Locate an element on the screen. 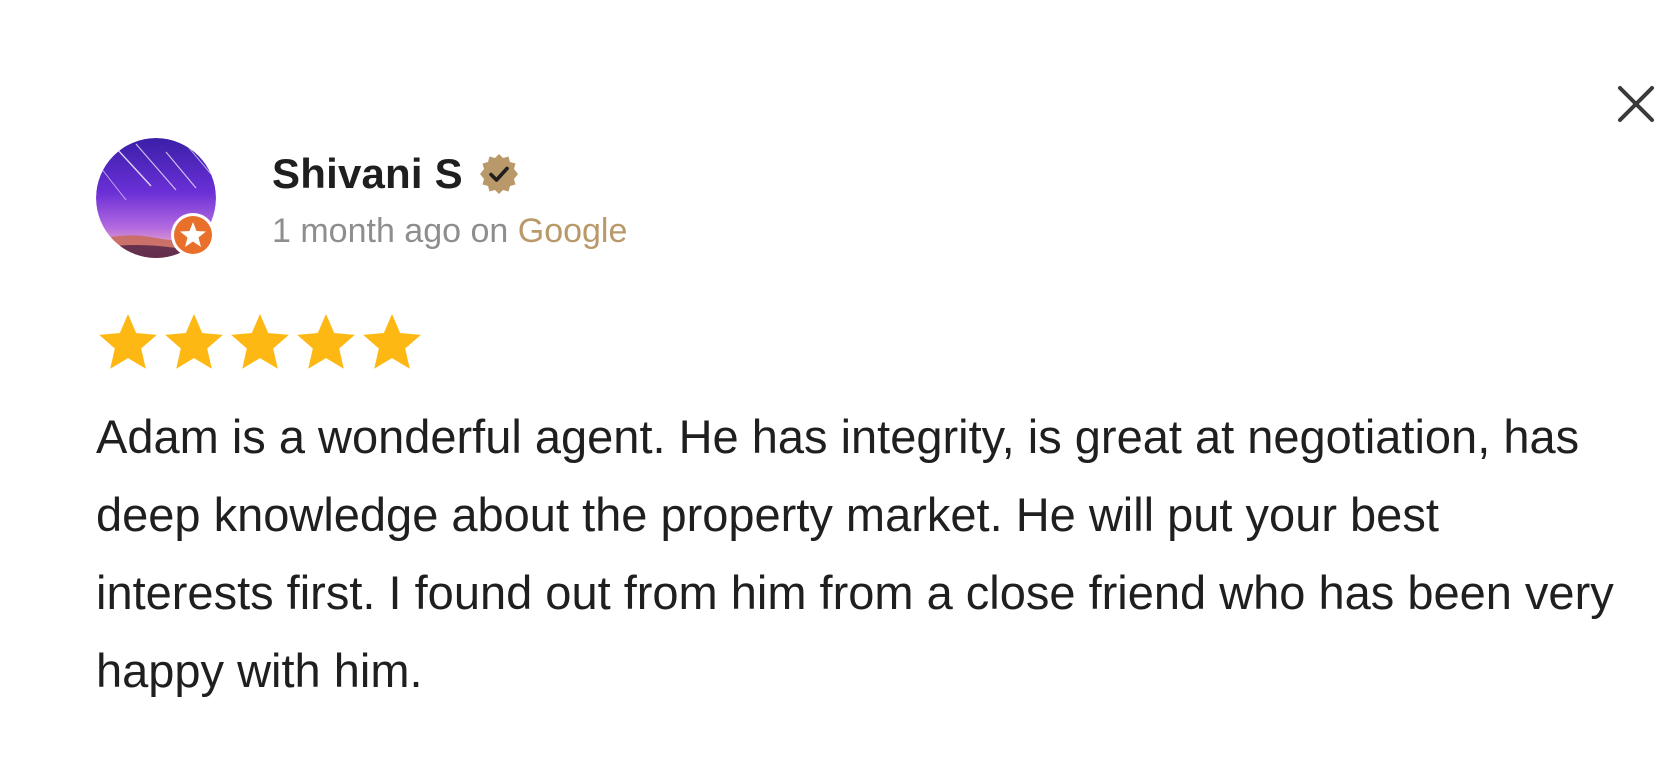 This screenshot has width=1680, height=780. author-name: Shivani S is located at coordinates (367, 174).